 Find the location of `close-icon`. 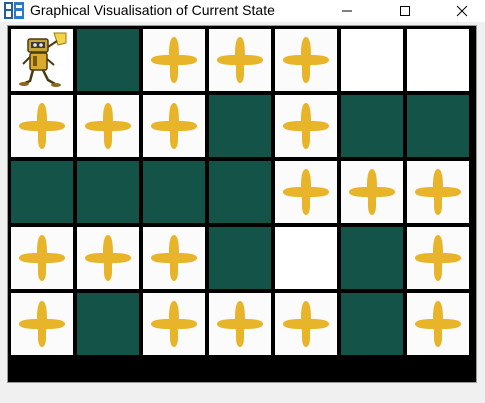

close-icon is located at coordinates (462, 11).